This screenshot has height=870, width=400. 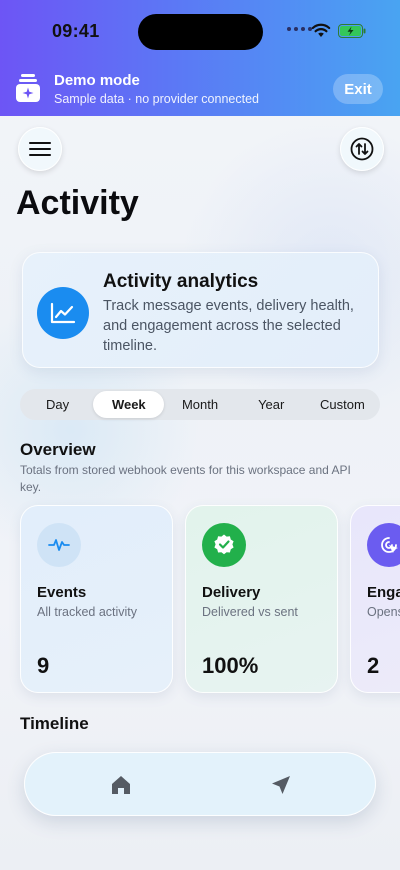 What do you see at coordinates (54, 723) in the screenshot?
I see `timeline-heading: Timeline` at bounding box center [54, 723].